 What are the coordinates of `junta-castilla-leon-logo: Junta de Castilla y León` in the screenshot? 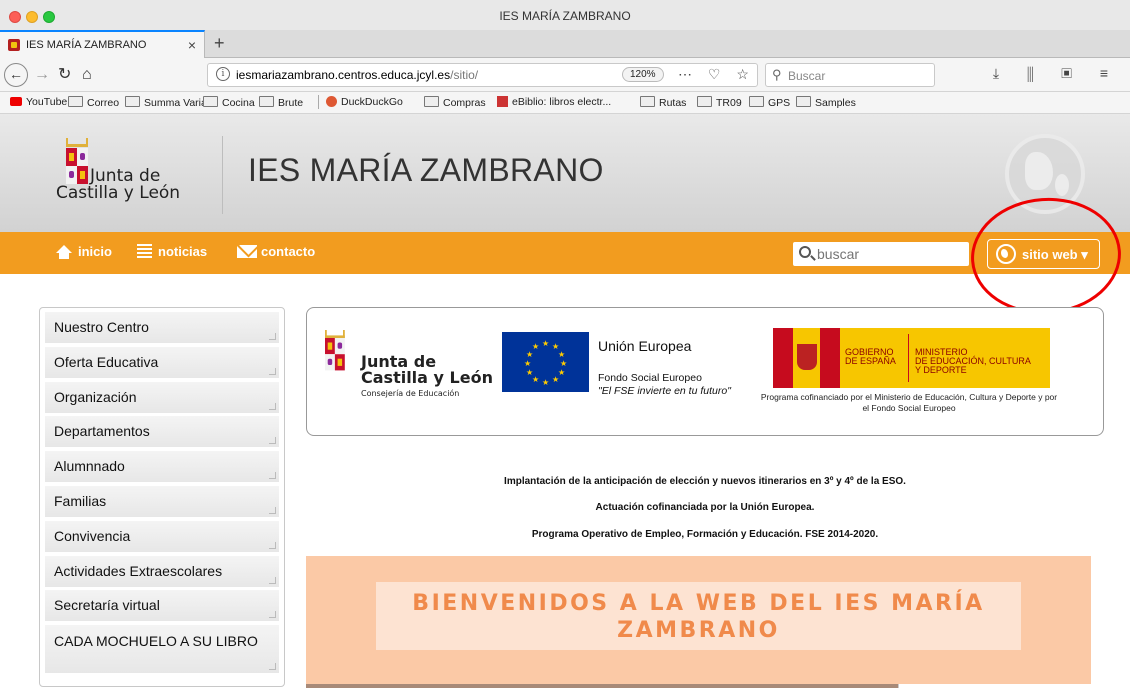 It's located at (136, 174).